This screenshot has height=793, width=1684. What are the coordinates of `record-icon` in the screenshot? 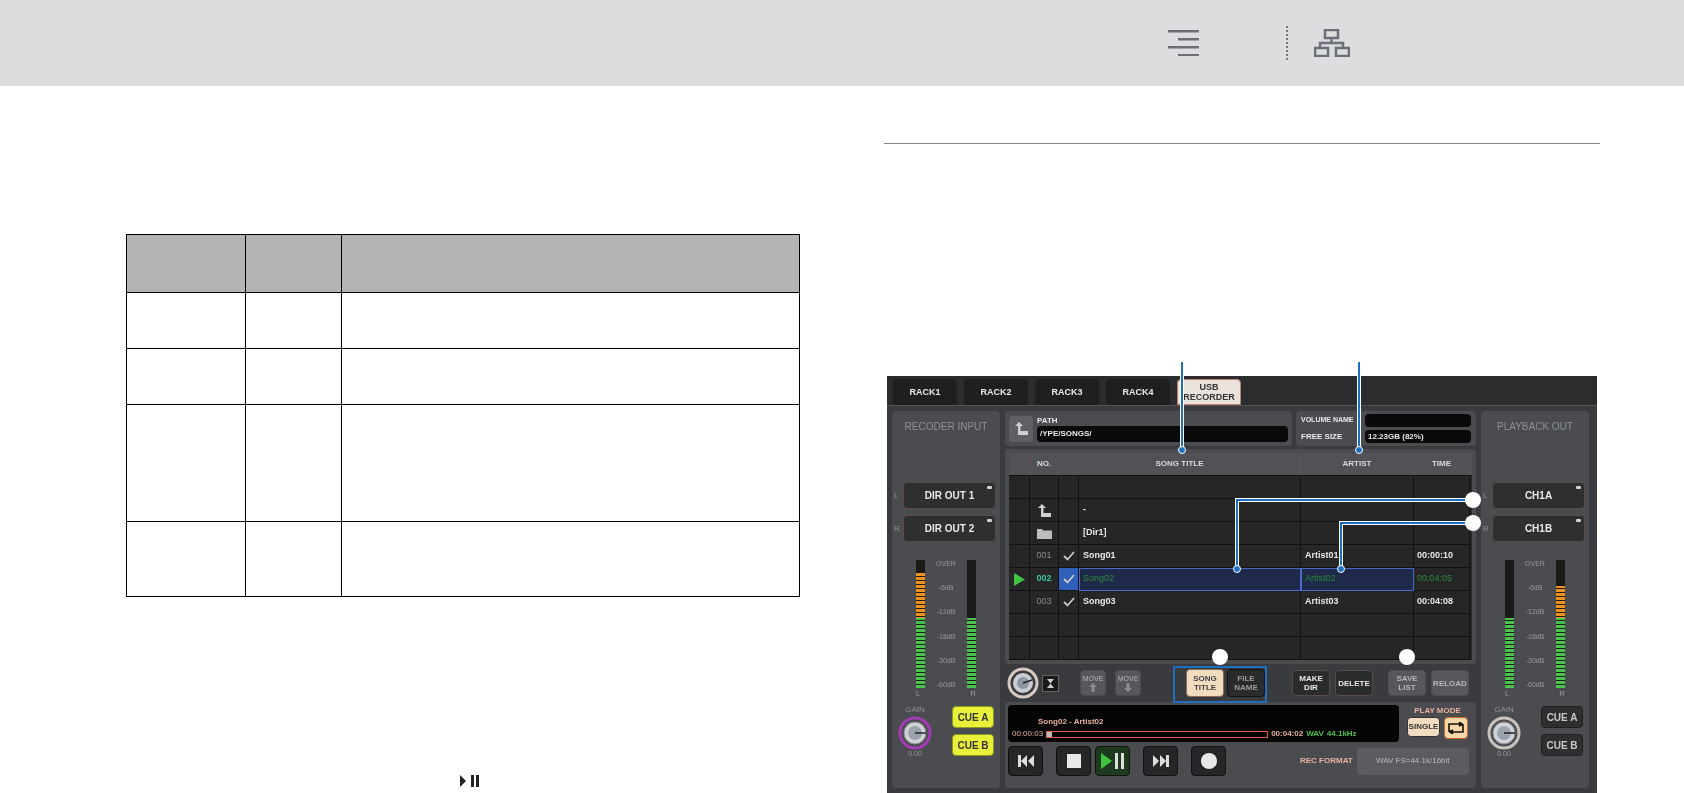 It's located at (1208, 761).